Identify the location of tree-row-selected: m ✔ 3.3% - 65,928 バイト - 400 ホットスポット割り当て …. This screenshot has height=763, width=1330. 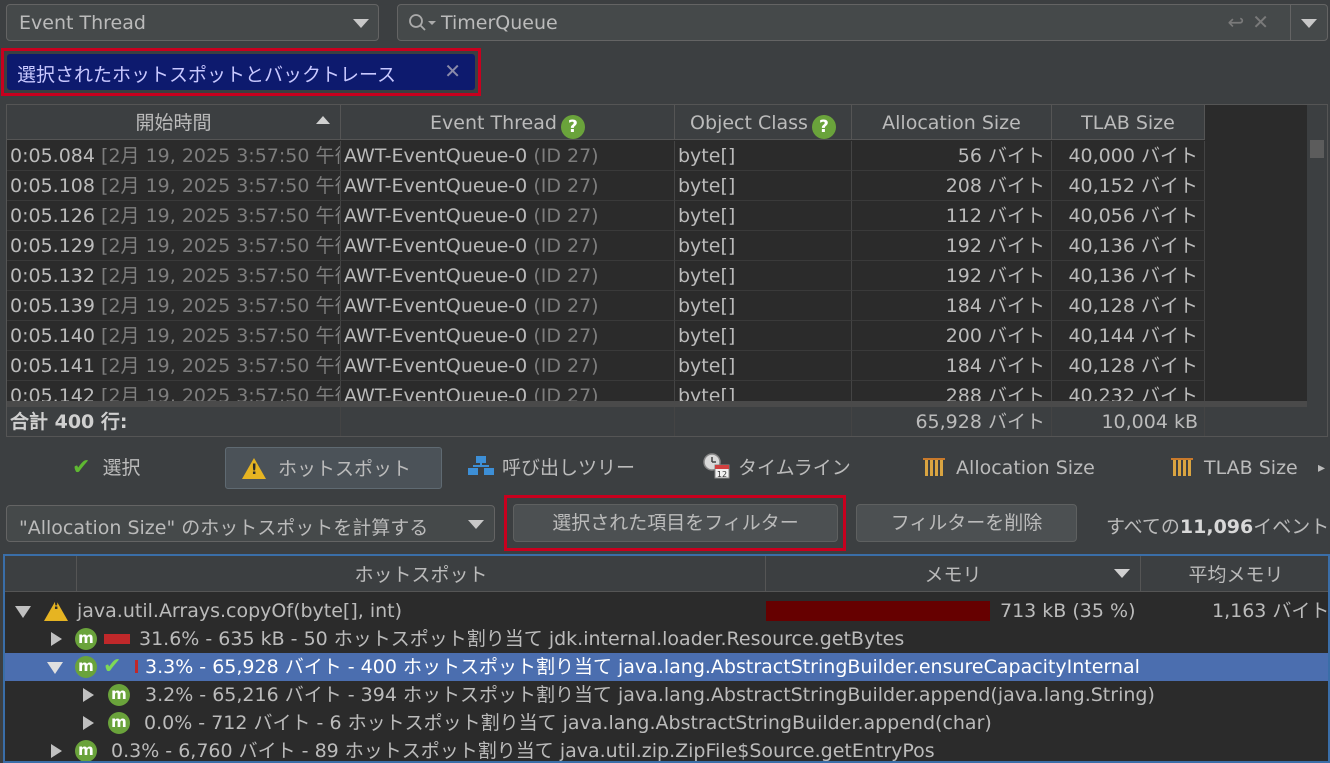
(666, 667).